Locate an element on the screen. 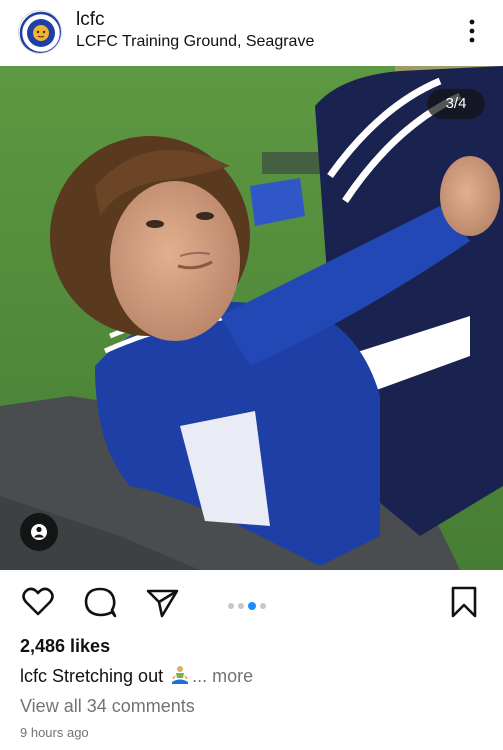 Image resolution: width=503 pixels, height=750 pixels. post-location: LCFC Training Ground, Seagrave is located at coordinates (195, 42).